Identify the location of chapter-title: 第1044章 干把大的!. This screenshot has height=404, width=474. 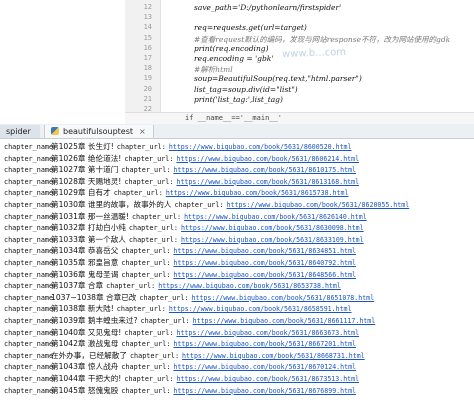
(86, 378).